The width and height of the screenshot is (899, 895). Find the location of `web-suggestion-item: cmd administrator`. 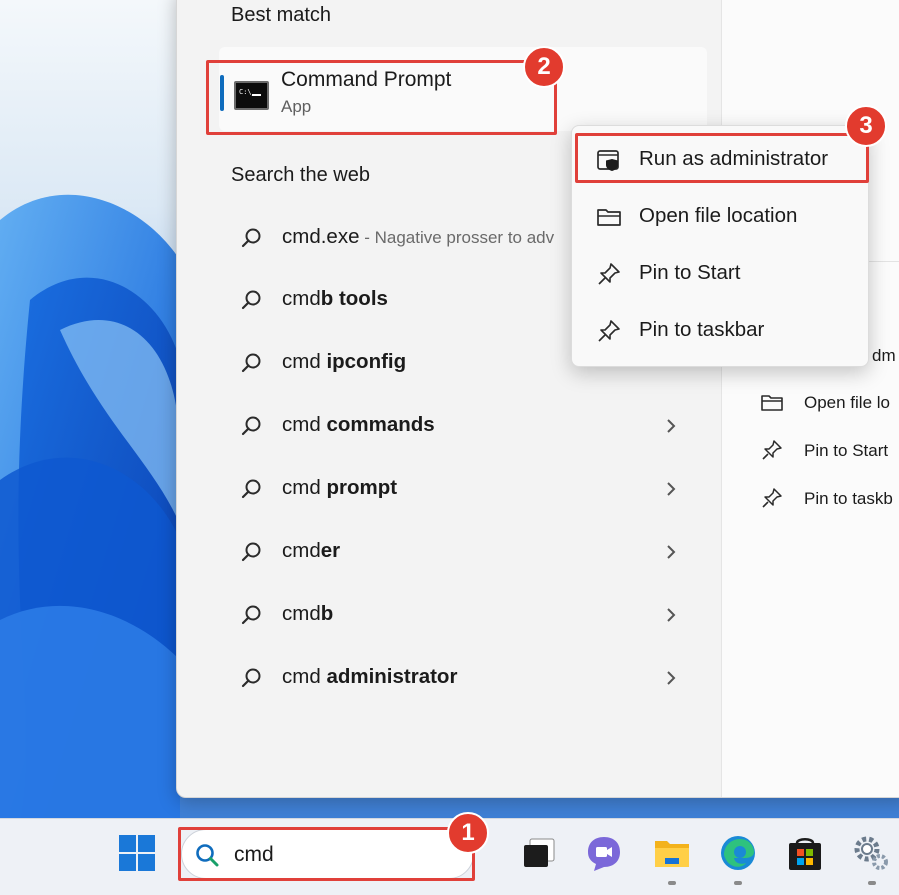

web-suggestion-item: cmd administrator is located at coordinates (463, 678).